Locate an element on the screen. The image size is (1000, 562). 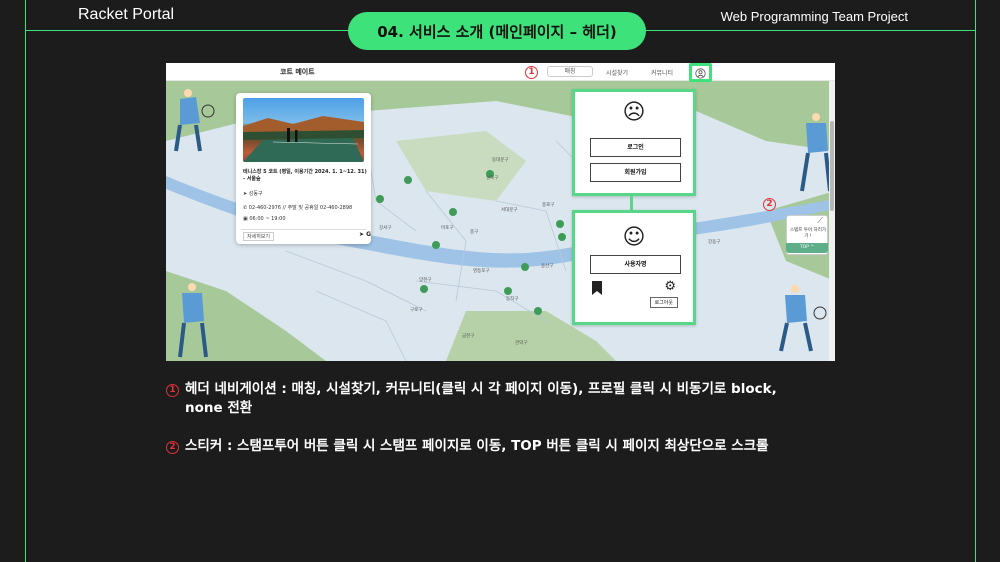
svg-text: 중구 is located at coordinates (474, 232).